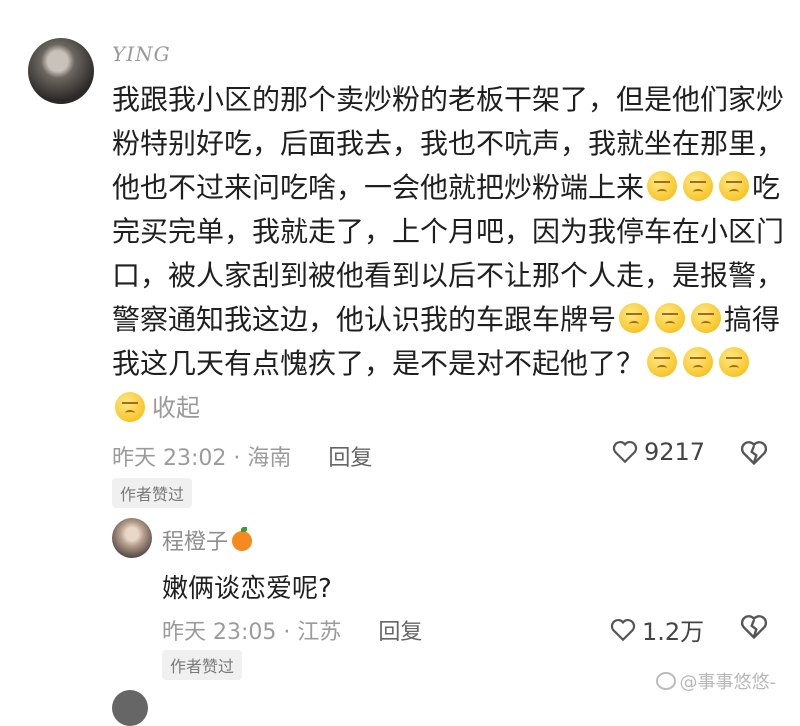 Image resolution: width=800 pixels, height=726 pixels. Describe the element at coordinates (715, 681) in the screenshot. I see `watermark: @事事悠悠-` at that location.